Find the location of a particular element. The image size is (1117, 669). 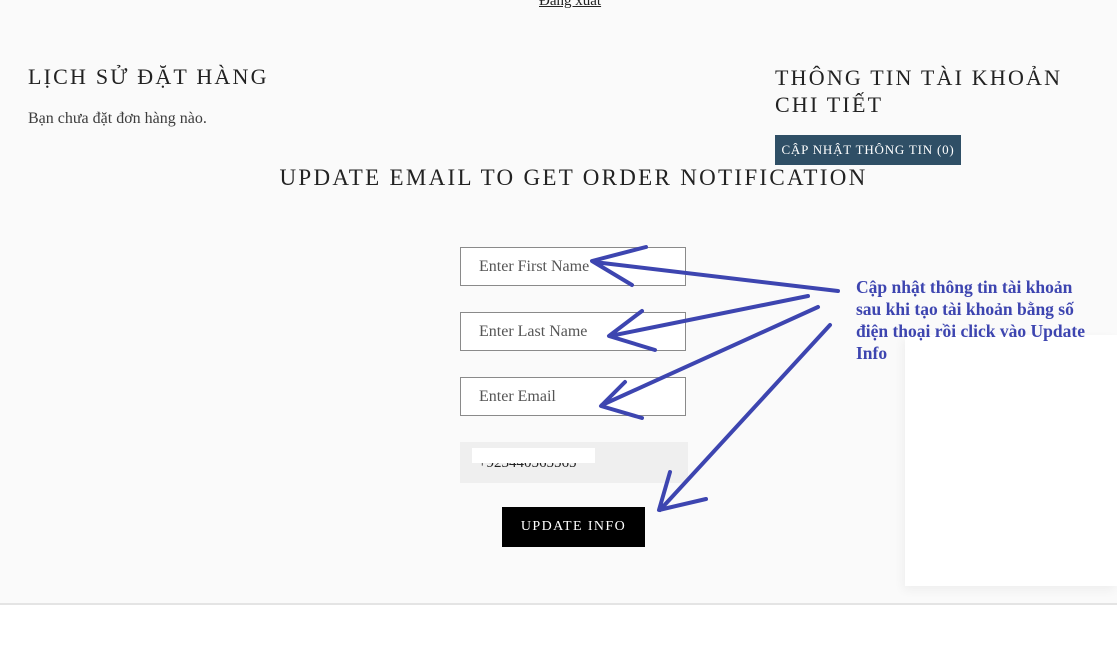

annotation-arrows is located at coordinates (715, 378).